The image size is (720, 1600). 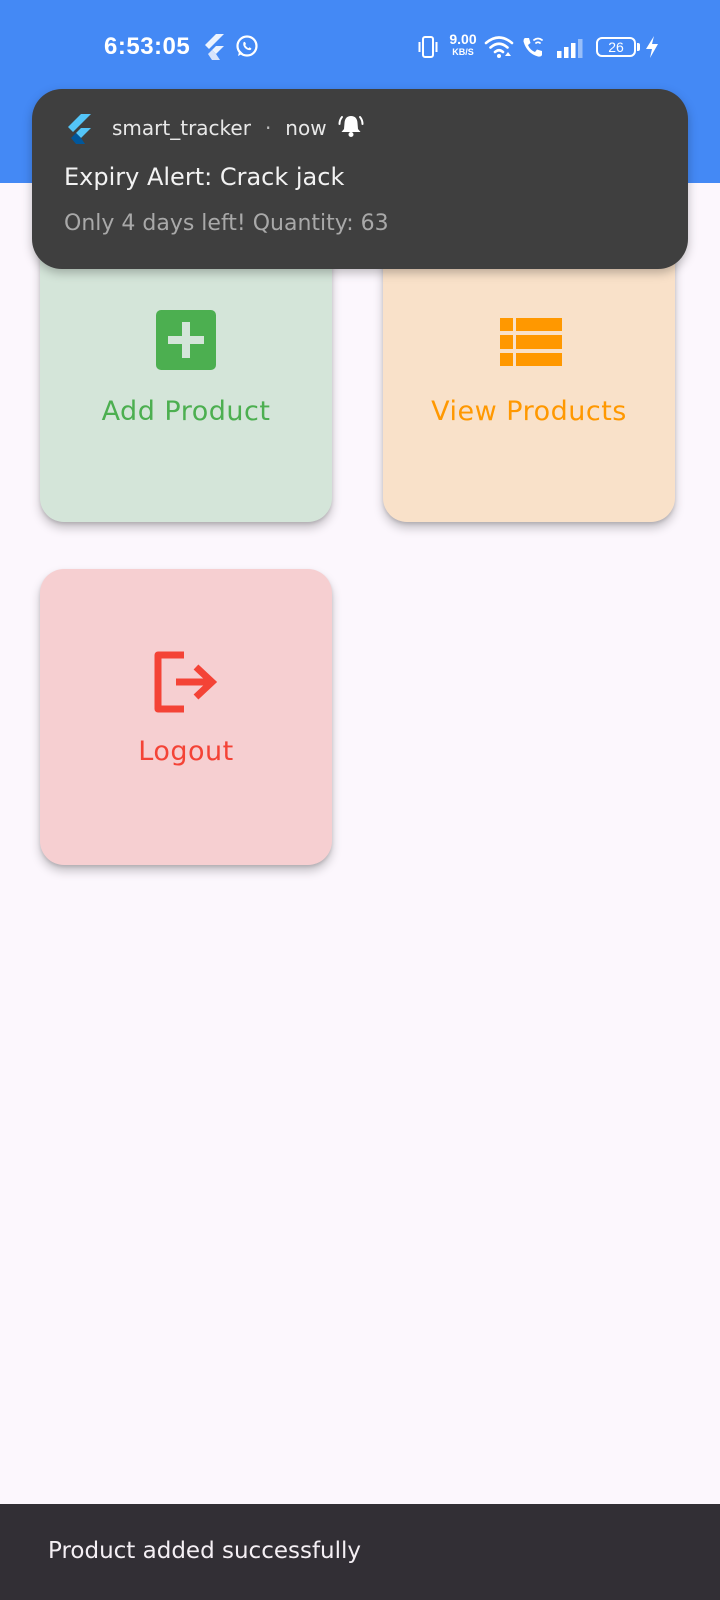 What do you see at coordinates (351, 128) in the screenshot?
I see `alarm-bell-icon` at bounding box center [351, 128].